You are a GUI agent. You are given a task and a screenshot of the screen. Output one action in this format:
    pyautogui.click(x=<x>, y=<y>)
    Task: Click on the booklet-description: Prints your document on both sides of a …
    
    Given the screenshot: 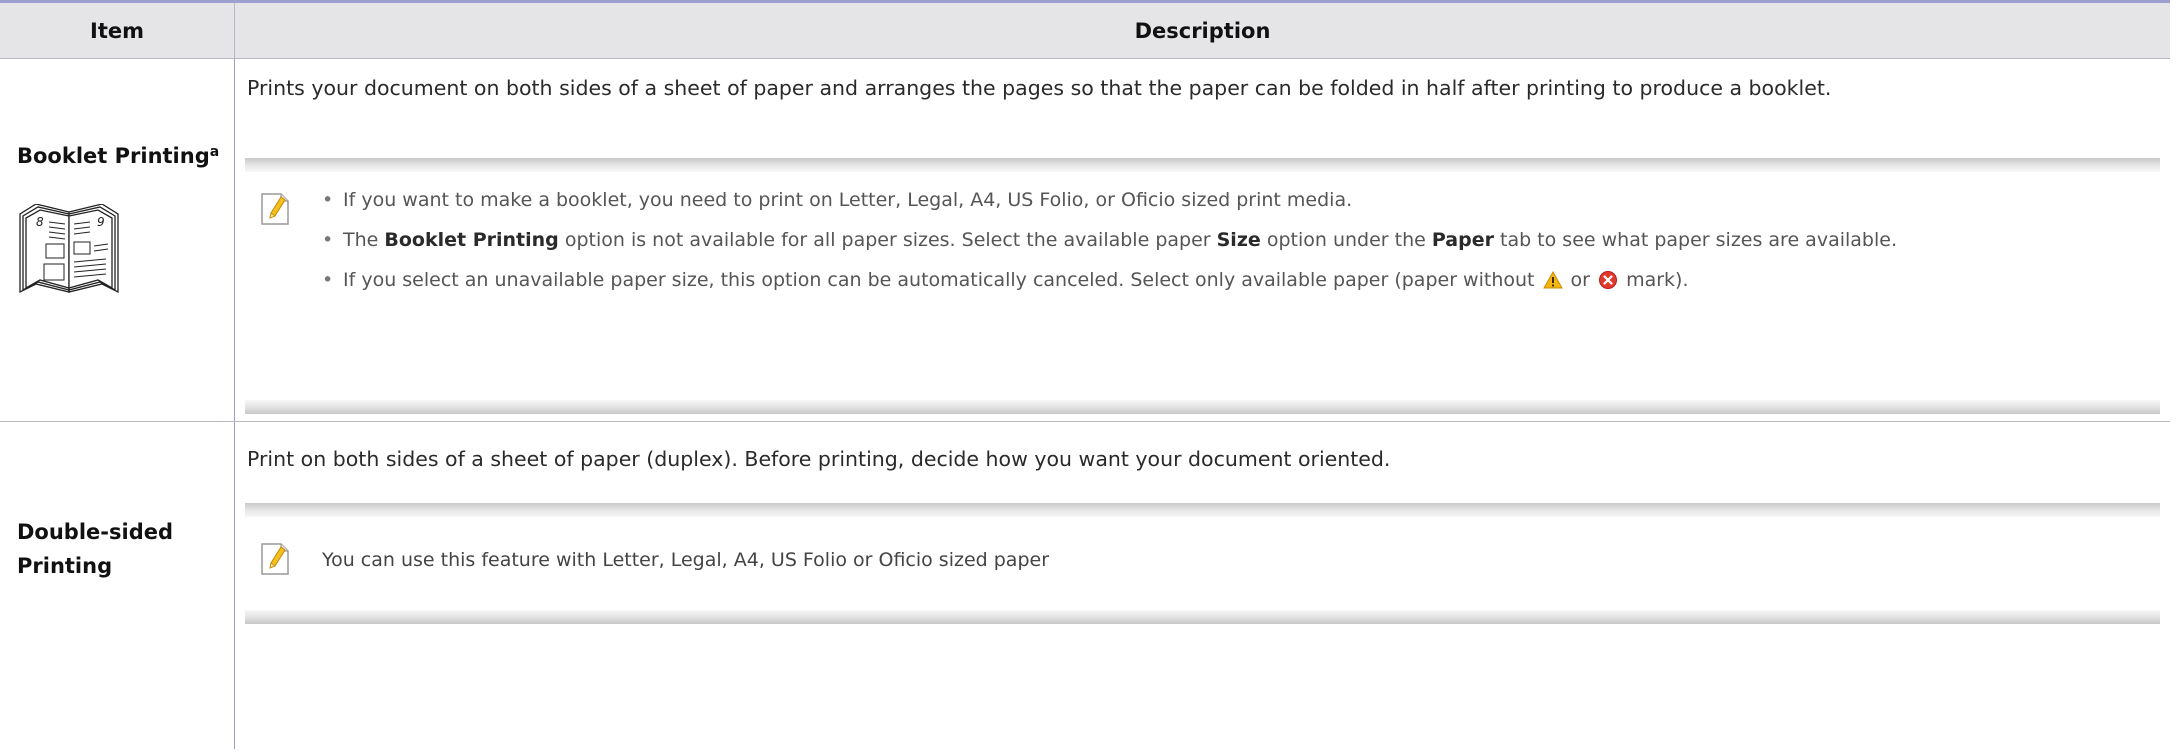 What is the action you would take?
    pyautogui.click(x=1039, y=88)
    